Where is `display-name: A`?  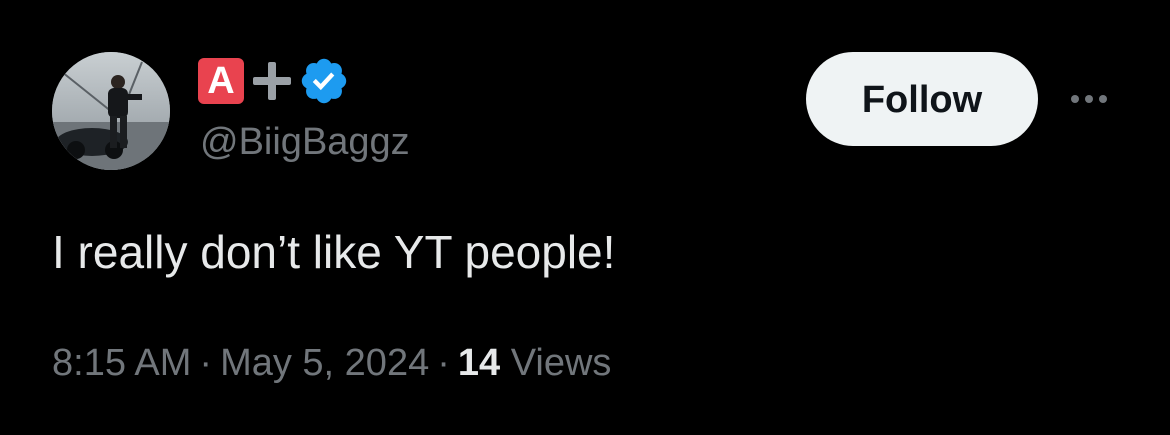
display-name: A is located at coordinates (274, 81).